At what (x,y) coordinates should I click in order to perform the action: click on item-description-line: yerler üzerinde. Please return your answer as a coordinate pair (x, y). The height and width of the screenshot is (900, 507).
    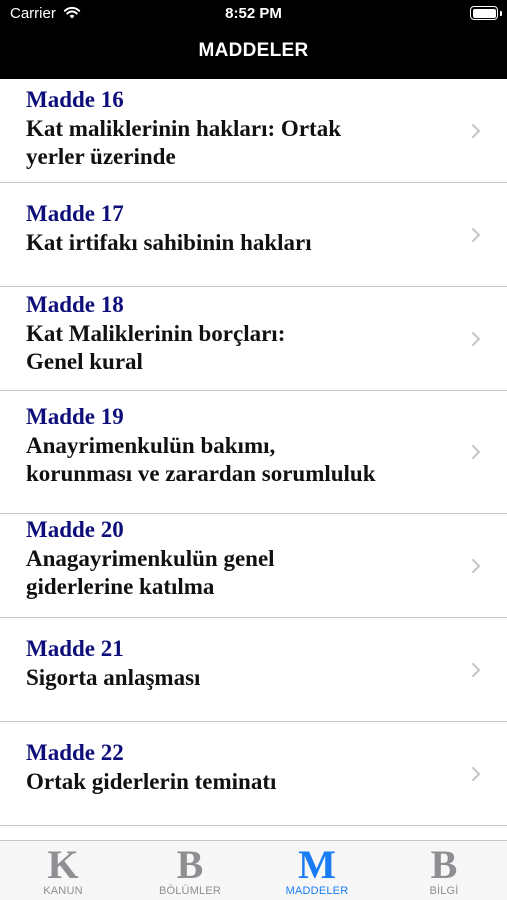
    Looking at the image, I should click on (101, 156).